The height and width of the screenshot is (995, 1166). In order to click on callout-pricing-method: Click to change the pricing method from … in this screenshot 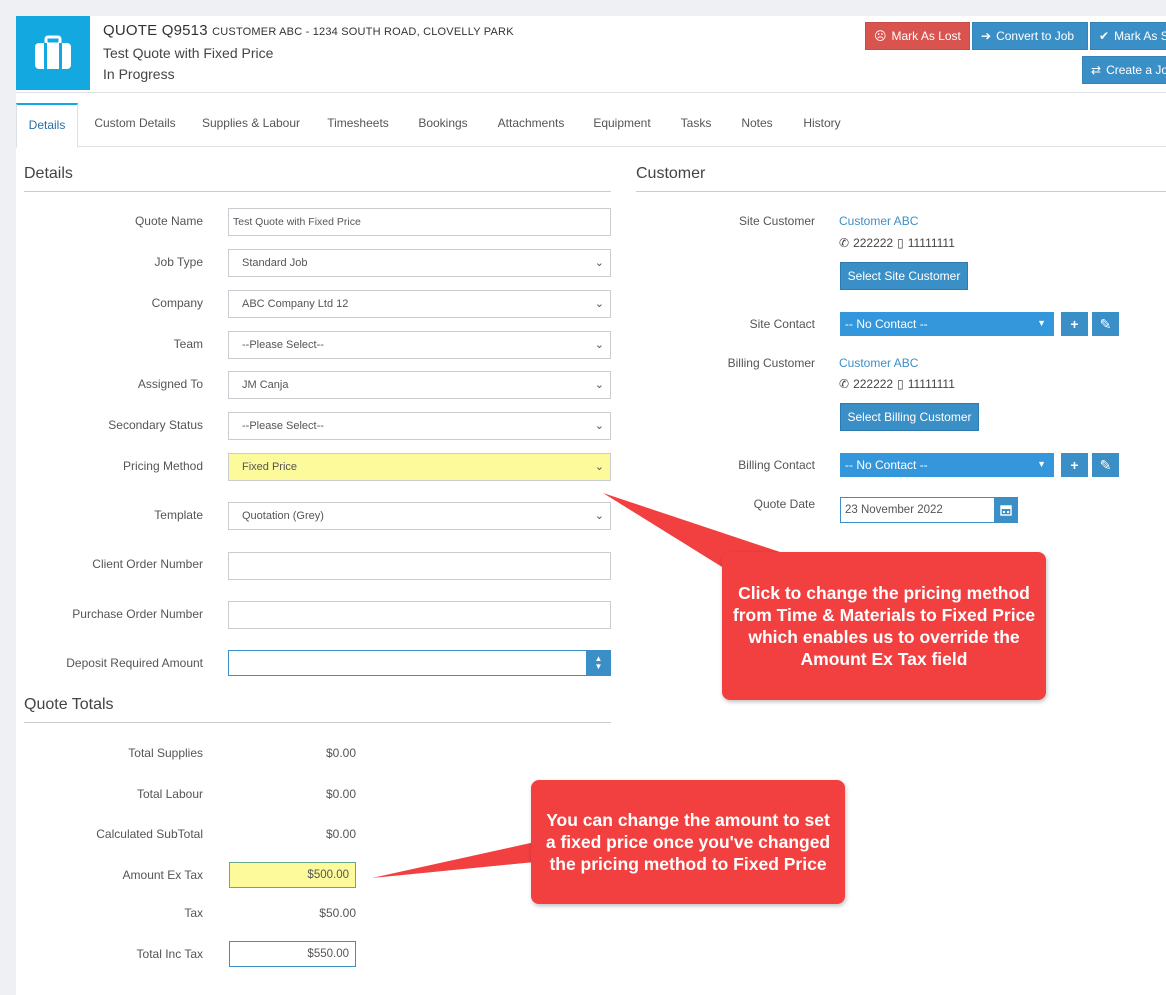, I will do `click(884, 626)`.